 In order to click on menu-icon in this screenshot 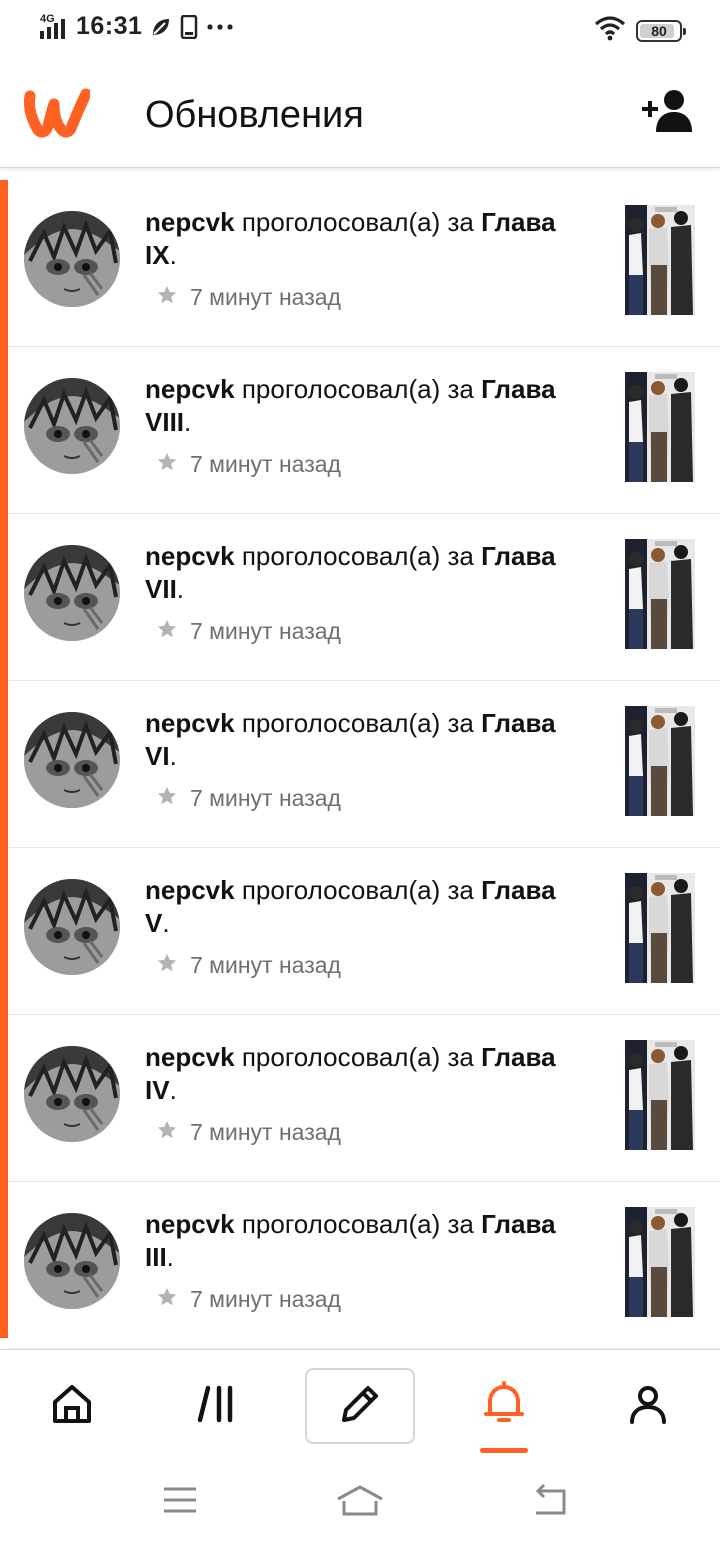, I will do `click(180, 1502)`.